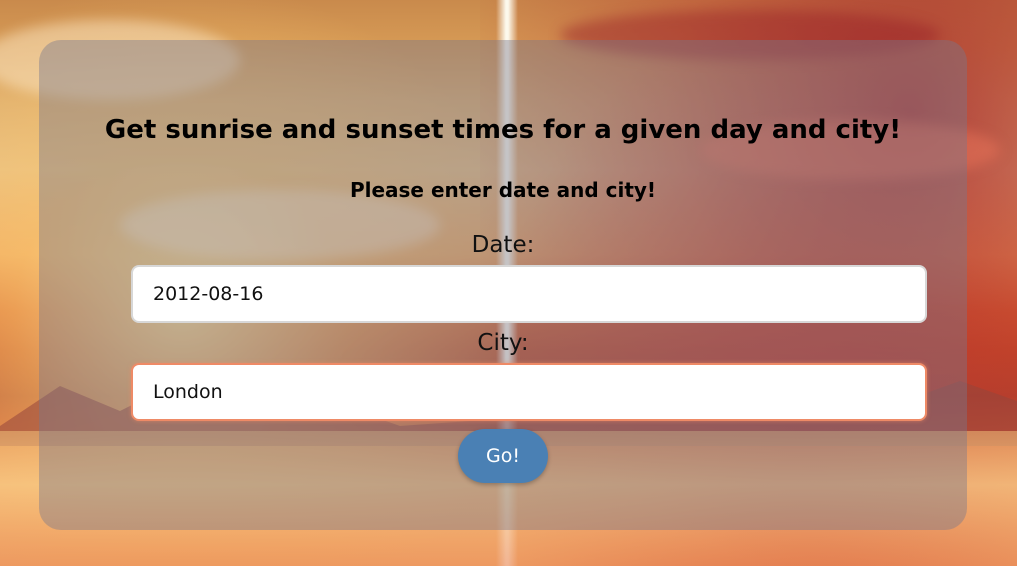 This screenshot has width=1017, height=566. Describe the element at coordinates (529, 392) in the screenshot. I see `city-input` at that location.